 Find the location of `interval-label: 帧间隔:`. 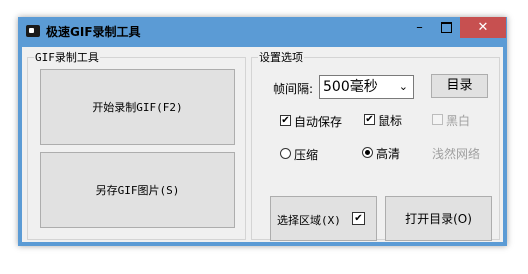

interval-label: 帧间隔: is located at coordinates (293, 89).